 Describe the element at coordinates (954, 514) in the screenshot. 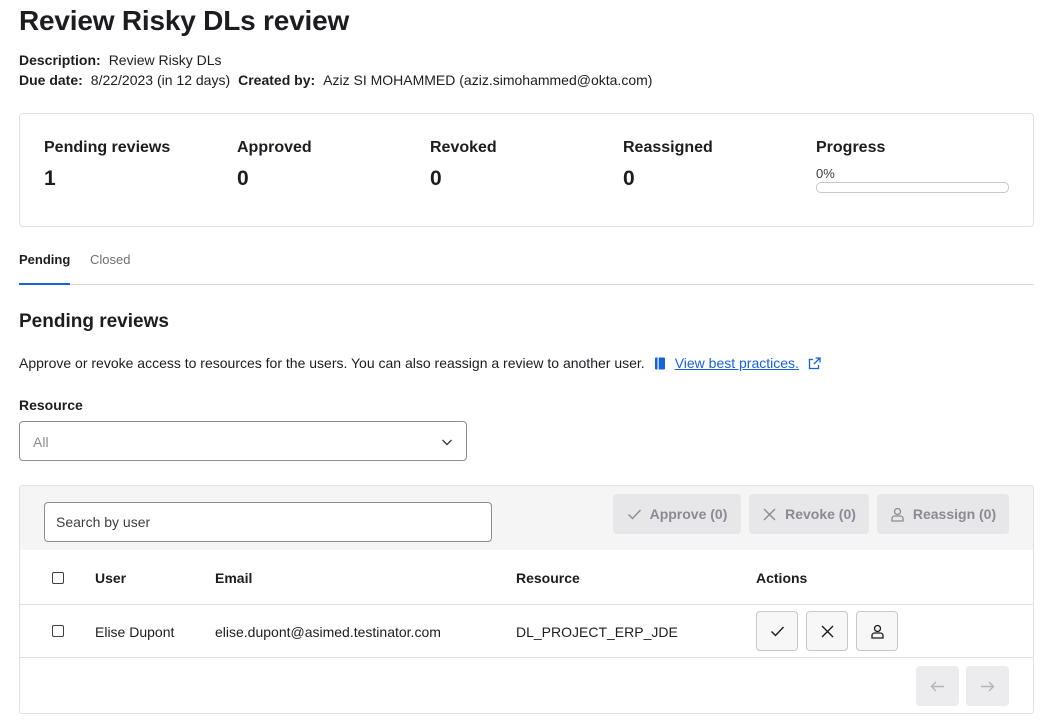

I see `reassign-button-label: Reassign (0)` at that location.